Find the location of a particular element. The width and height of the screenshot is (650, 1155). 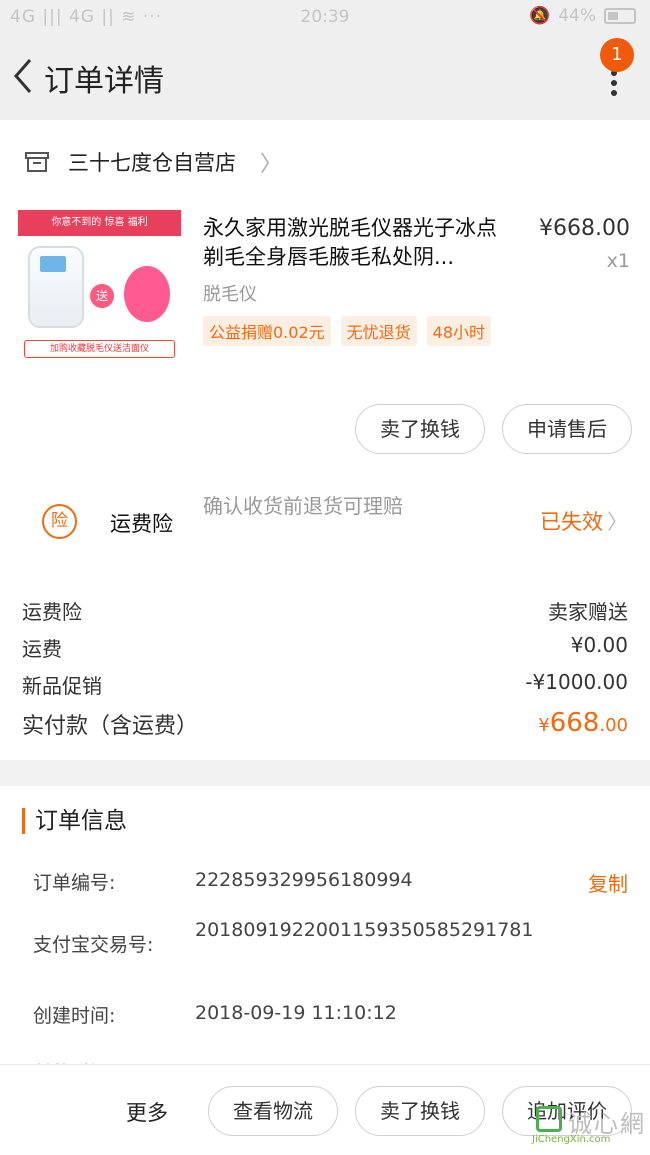

gift-badge: 送 is located at coordinates (102, 296).